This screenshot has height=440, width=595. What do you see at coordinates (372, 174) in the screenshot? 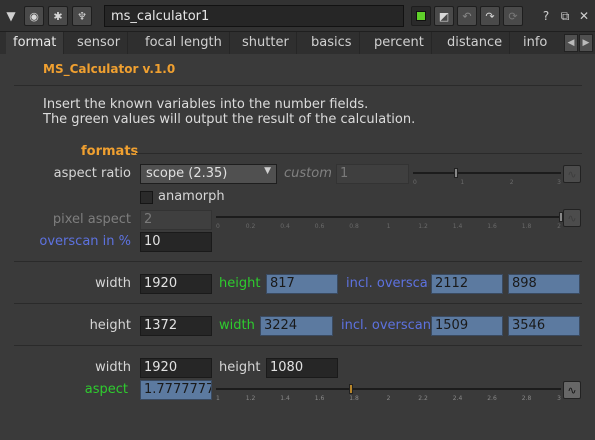
I see `custom-field: 1` at bounding box center [372, 174].